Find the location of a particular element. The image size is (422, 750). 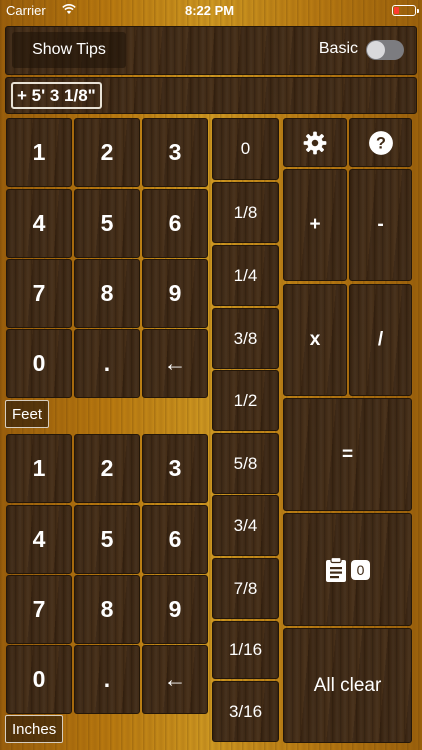

wifi-icon is located at coordinates (69, 9).